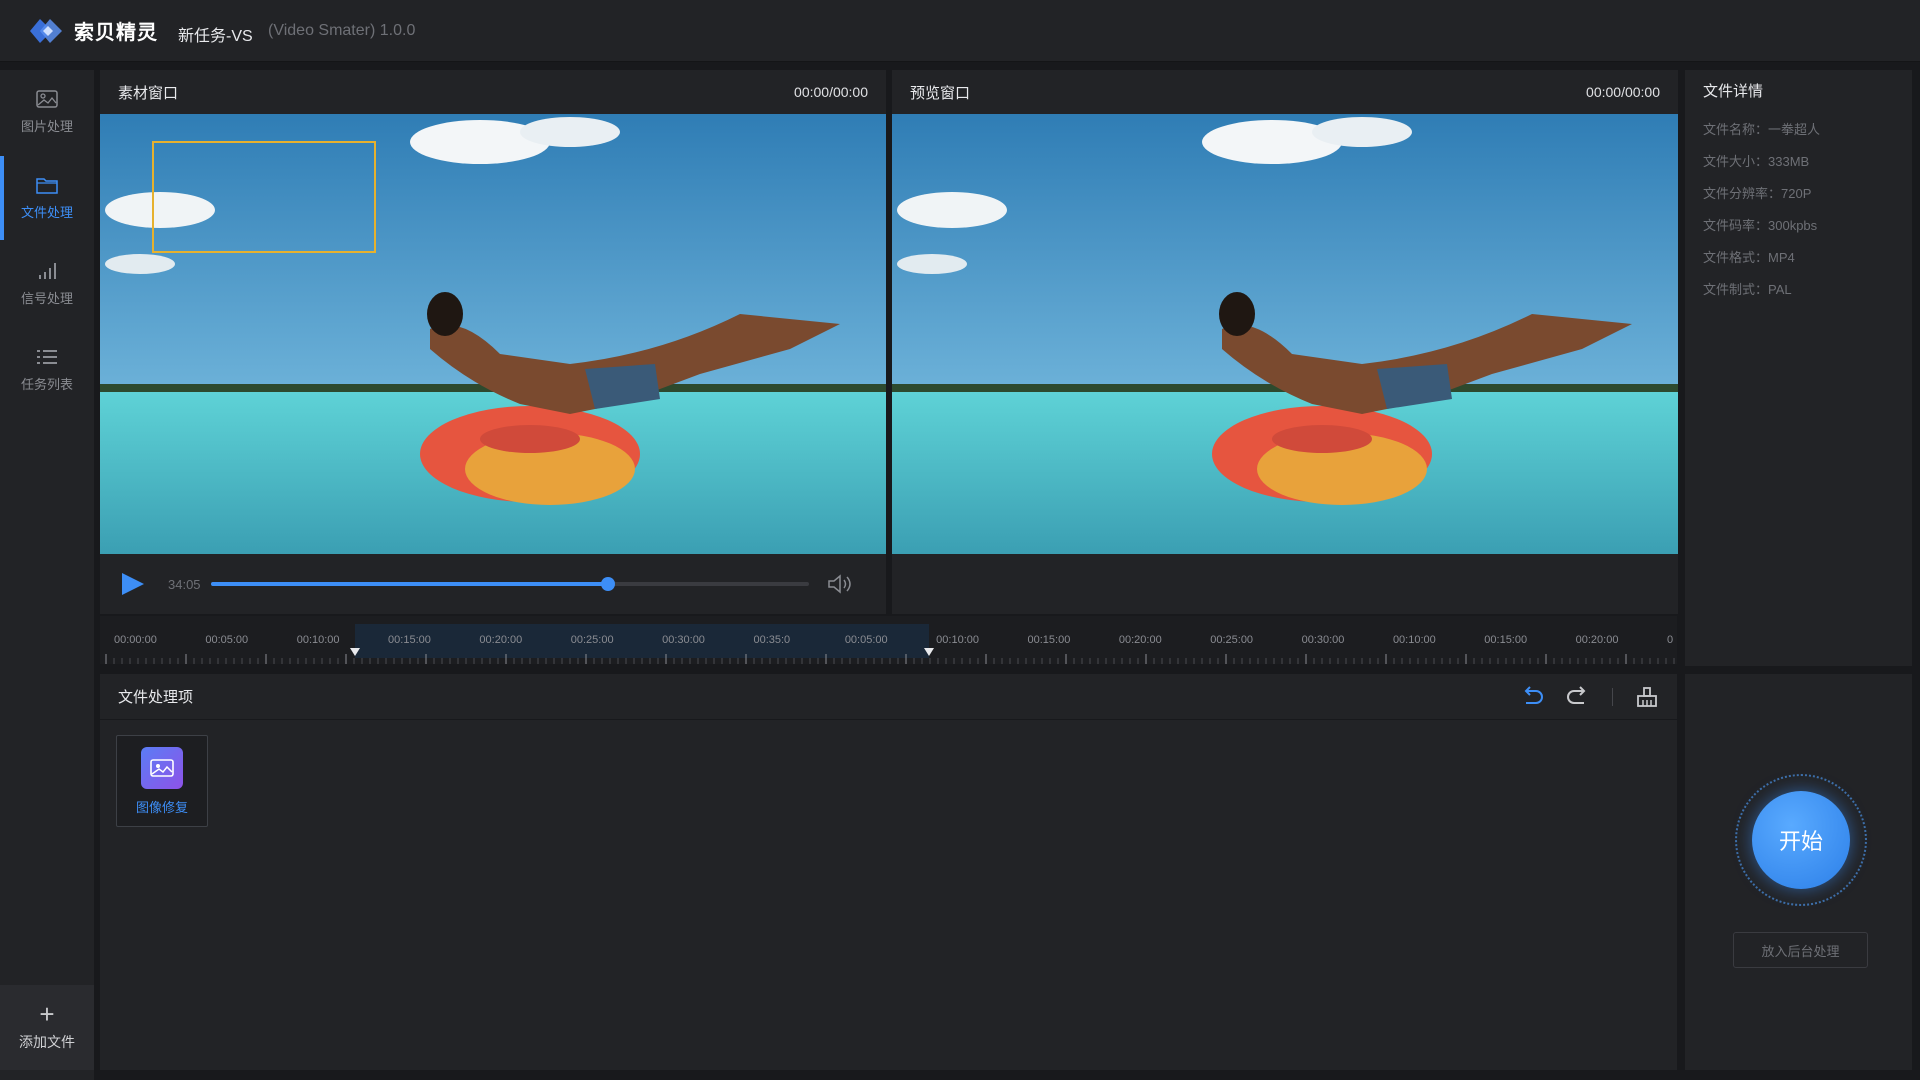 The height and width of the screenshot is (1080, 1920). I want to click on selection-box, so click(264, 197).